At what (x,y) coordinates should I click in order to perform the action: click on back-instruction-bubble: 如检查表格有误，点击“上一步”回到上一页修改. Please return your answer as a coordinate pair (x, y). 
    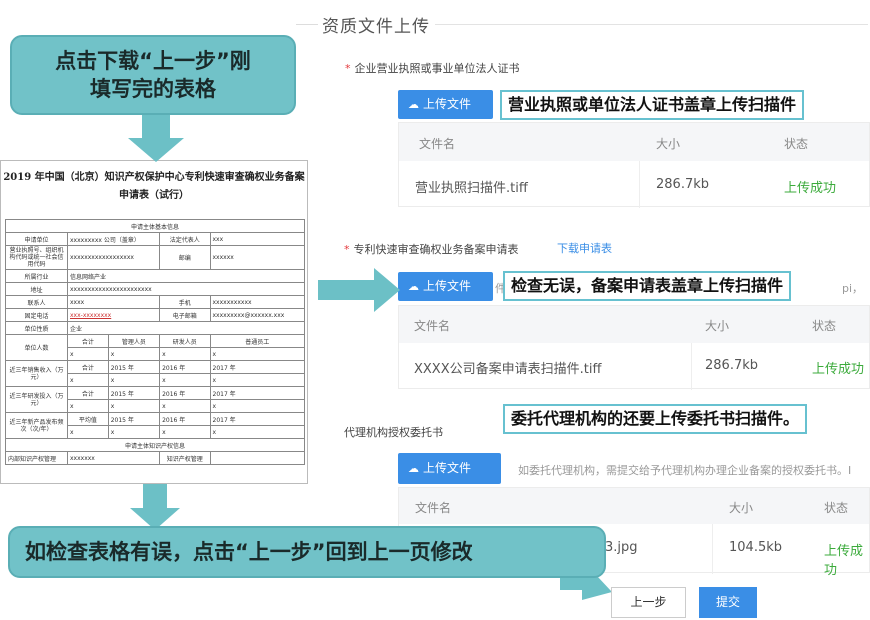
    Looking at the image, I should click on (307, 552).